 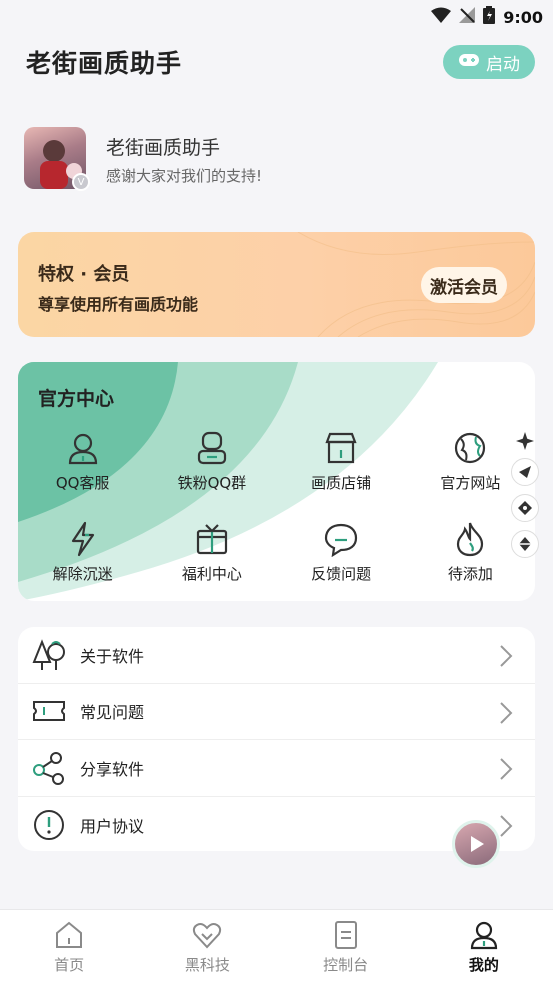 What do you see at coordinates (276, 507) in the screenshot?
I see `official-center-grid: QQ客服 铁粉QQ群 画质店铺 官方网站 解除沉迷 福利中心 反馈问题 待添加` at bounding box center [276, 507].